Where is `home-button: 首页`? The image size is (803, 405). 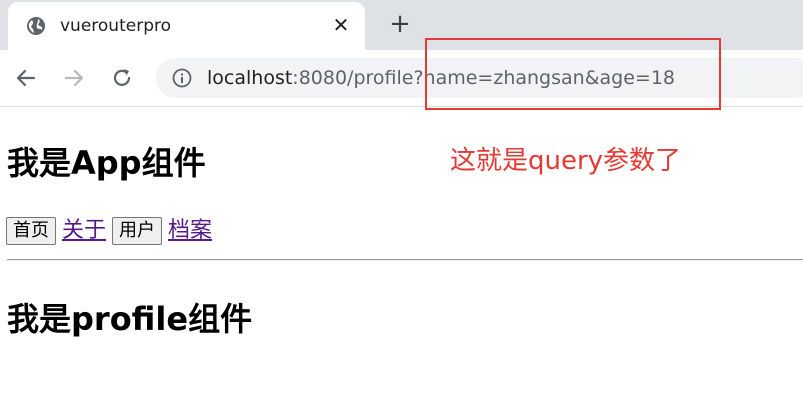
home-button: 首页 is located at coordinates (31, 231).